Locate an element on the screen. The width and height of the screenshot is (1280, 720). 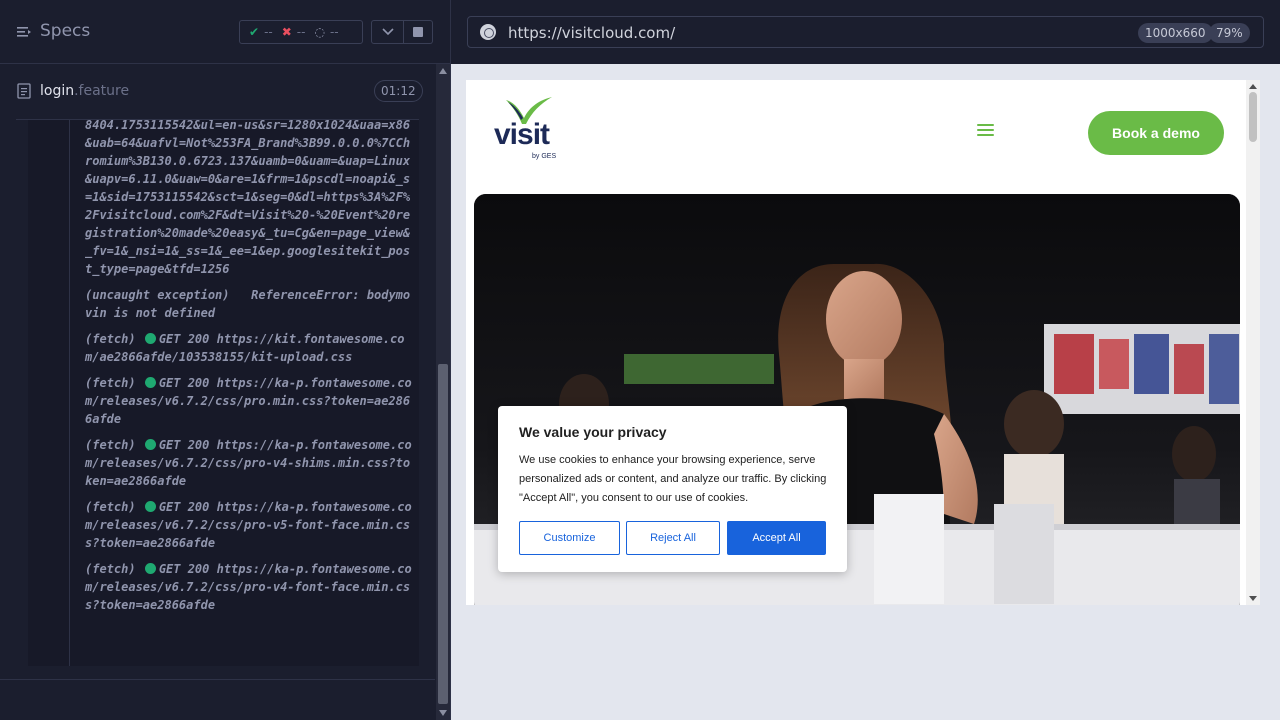
chevron-down-icon is located at coordinates (387, 32).